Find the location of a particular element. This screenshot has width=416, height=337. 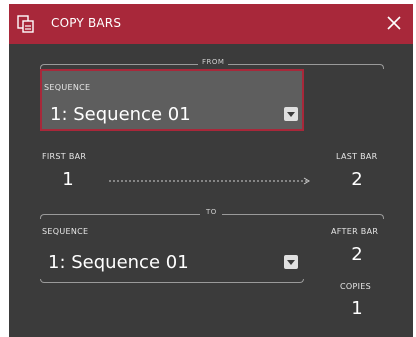

from-section-label: FROM is located at coordinates (213, 62).